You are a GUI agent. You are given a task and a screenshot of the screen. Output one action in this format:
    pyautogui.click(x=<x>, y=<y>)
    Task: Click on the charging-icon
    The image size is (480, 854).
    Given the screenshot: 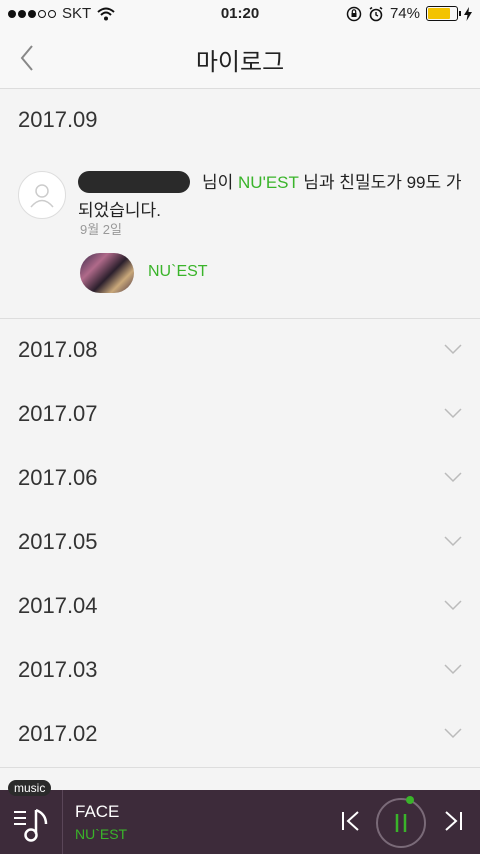 What is the action you would take?
    pyautogui.click(x=468, y=13)
    